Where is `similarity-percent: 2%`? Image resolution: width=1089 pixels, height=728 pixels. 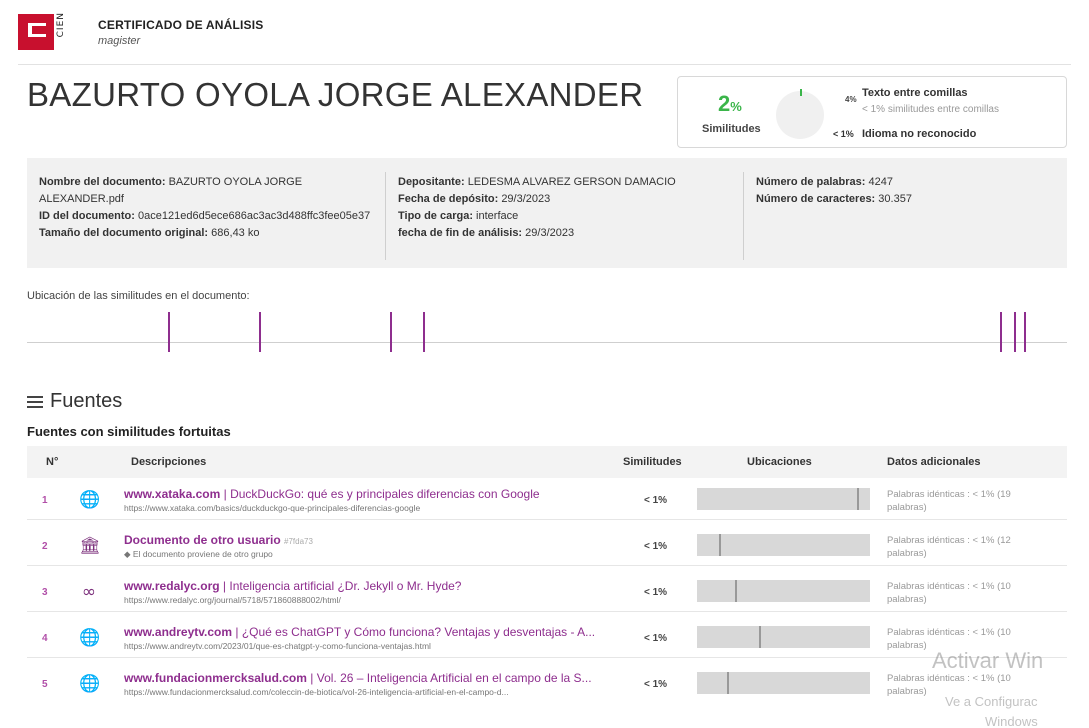
similarity-percent: 2% is located at coordinates (730, 103).